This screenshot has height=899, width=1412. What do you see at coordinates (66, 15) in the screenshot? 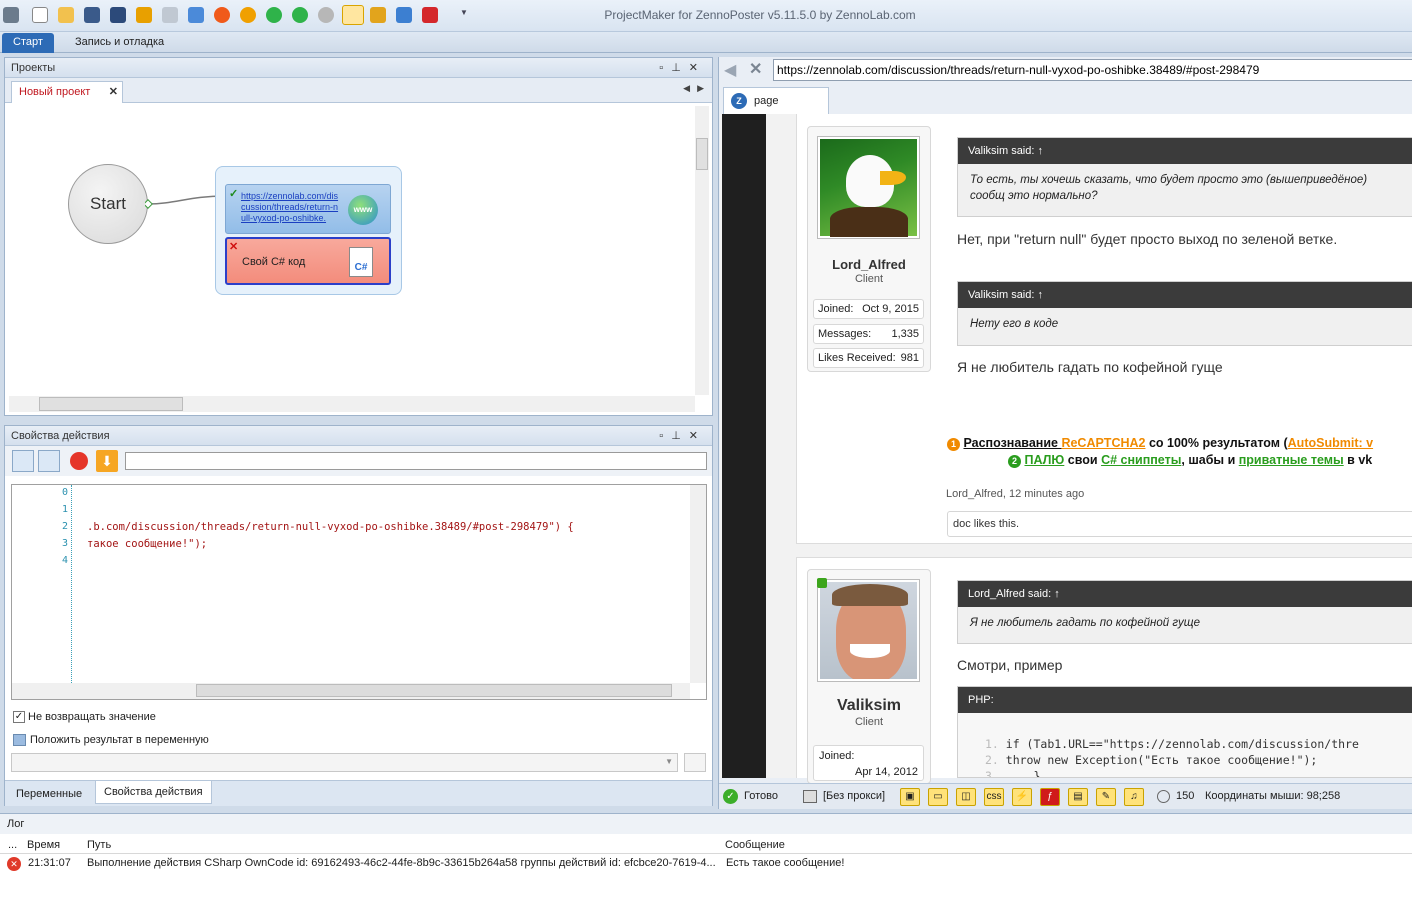
I see `open-folder-icon` at bounding box center [66, 15].